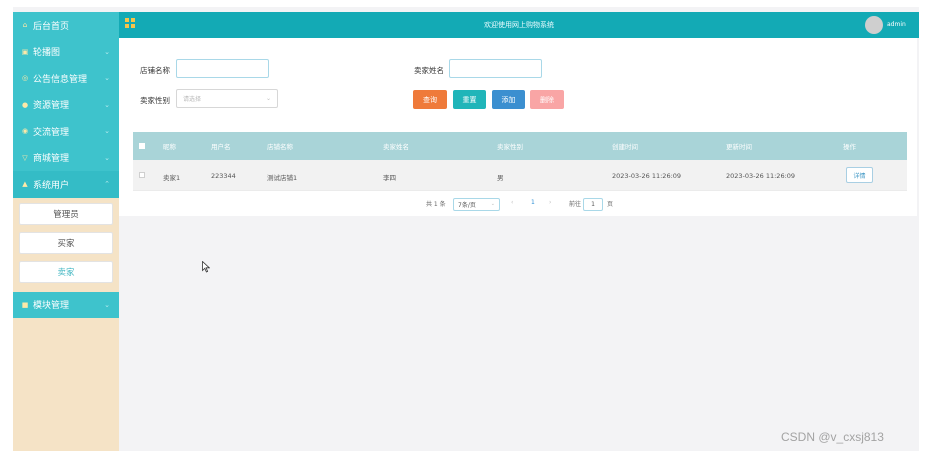 The height and width of the screenshot is (455, 945). Describe the element at coordinates (51, 185) in the screenshot. I see `sidebar-item-label: 系统用户` at that location.